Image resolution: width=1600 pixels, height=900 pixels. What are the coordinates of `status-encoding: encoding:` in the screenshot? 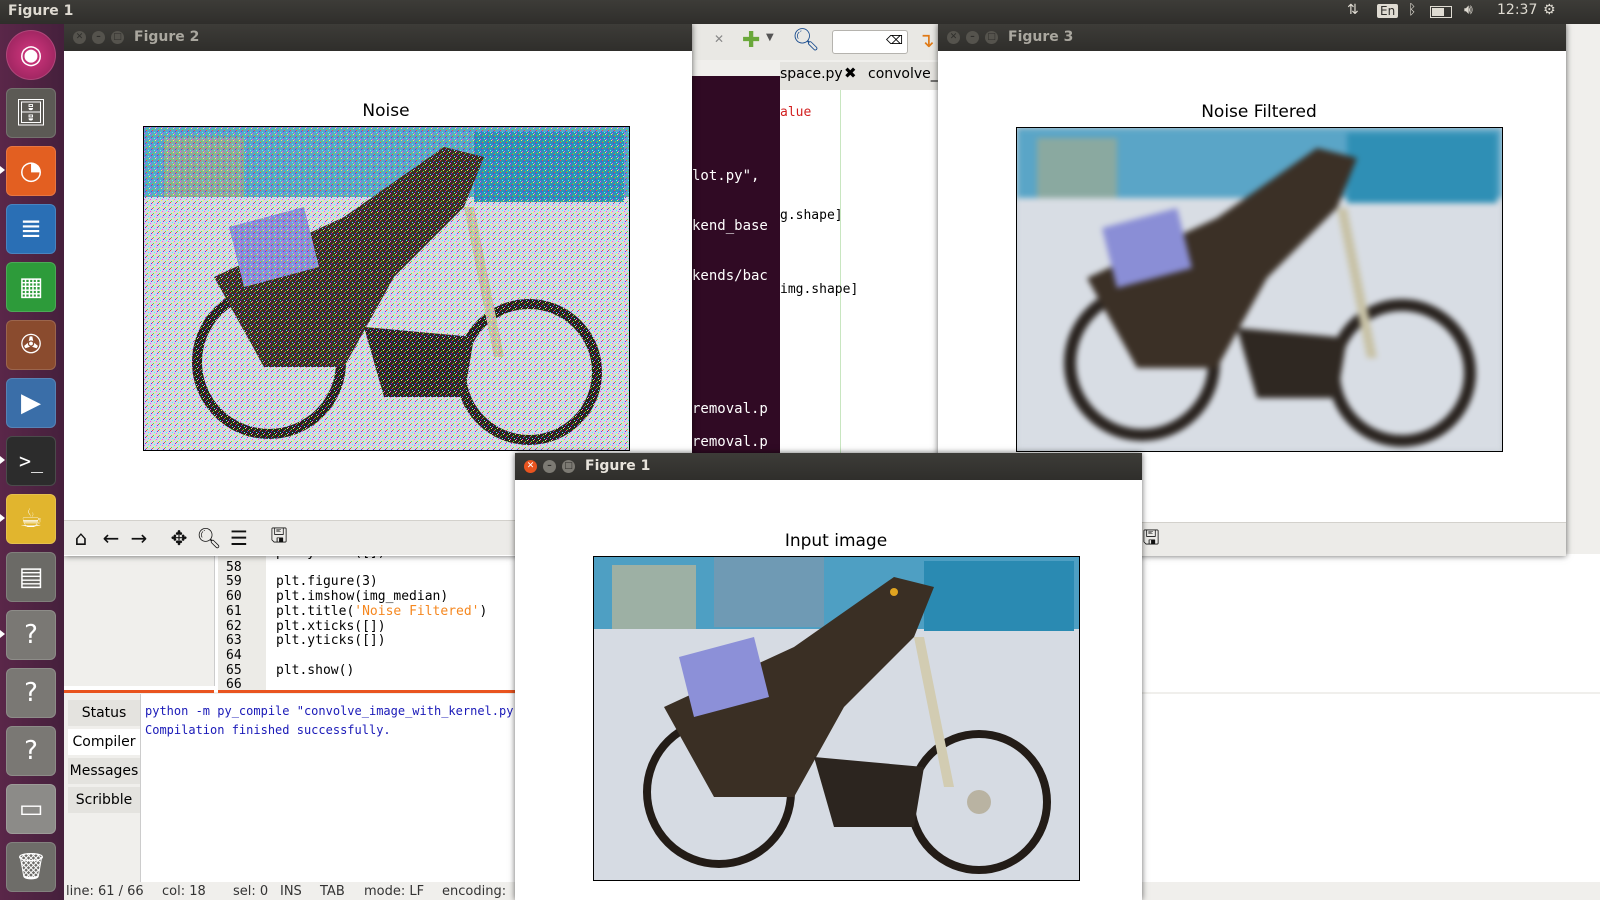 It's located at (474, 891).